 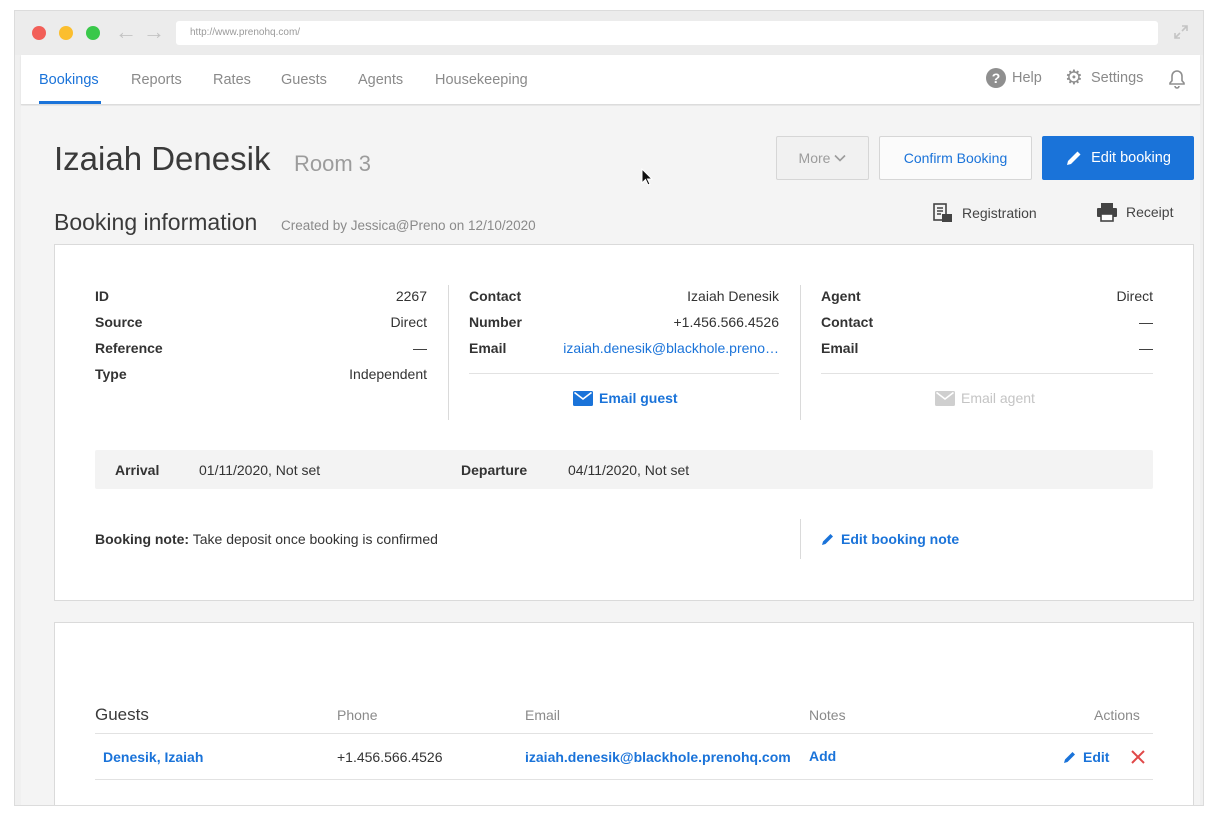 What do you see at coordinates (543, 715) in the screenshot?
I see `email-column-header: Email` at bounding box center [543, 715].